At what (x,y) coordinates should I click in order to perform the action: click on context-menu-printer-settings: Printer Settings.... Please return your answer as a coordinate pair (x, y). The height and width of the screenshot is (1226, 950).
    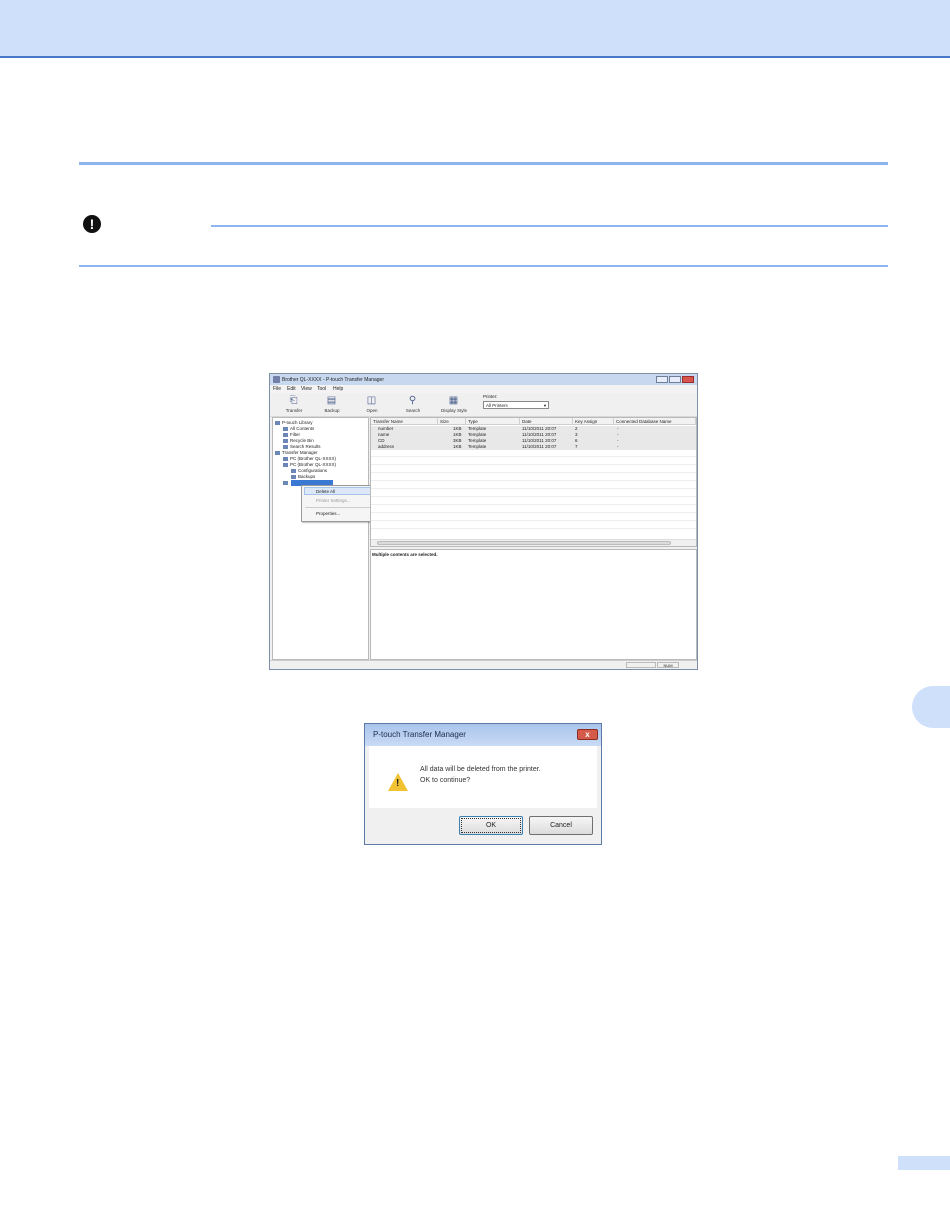
    Looking at the image, I should click on (333, 500).